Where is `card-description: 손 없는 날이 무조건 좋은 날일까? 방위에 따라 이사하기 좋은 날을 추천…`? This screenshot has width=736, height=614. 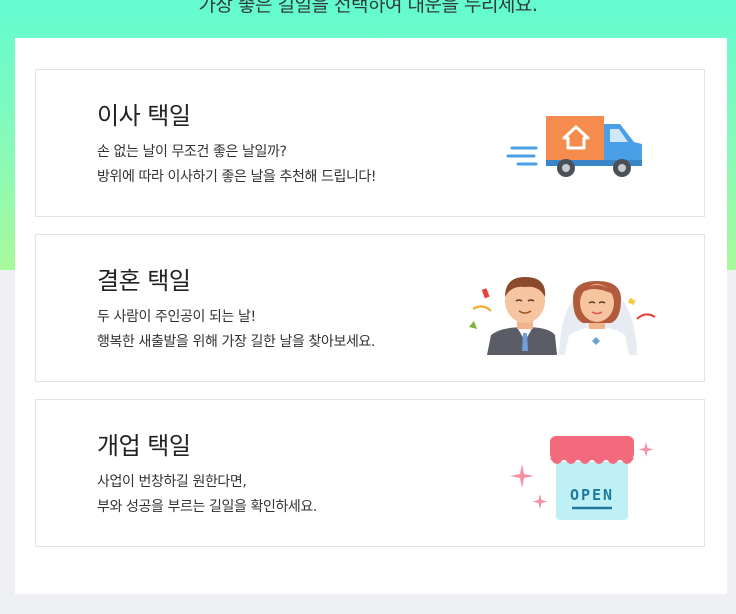
card-description: 손 없는 날이 무조건 좋은 날일까? 방위에 따라 이사하기 좋은 날을 추천… is located at coordinates (237, 165).